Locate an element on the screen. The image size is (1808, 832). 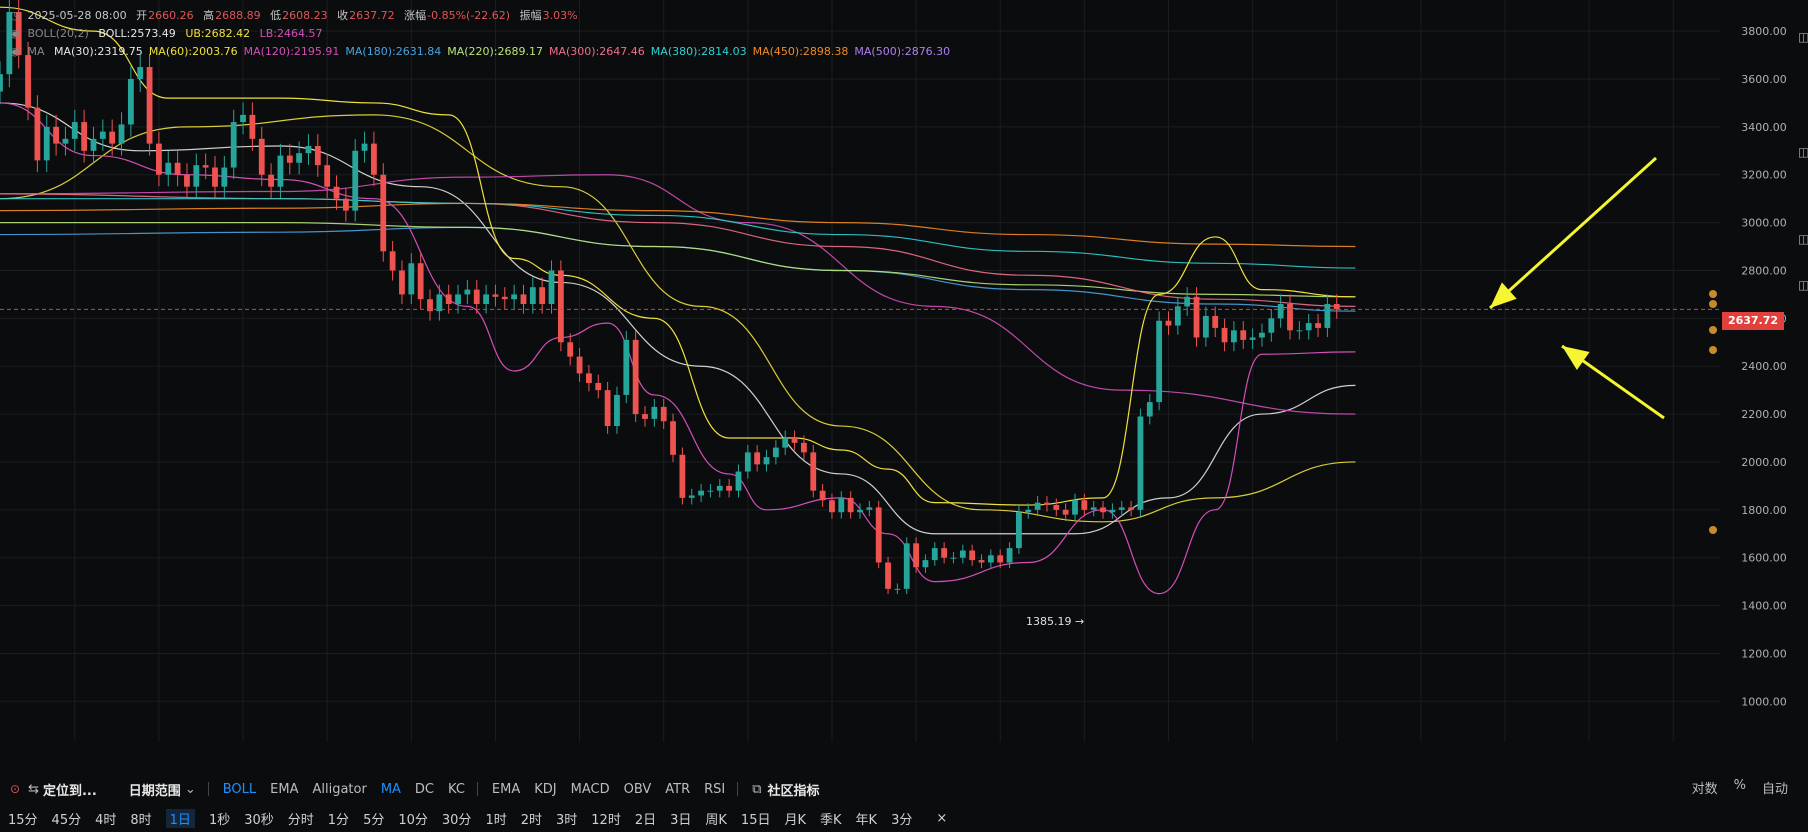
timeframe-3: 8时 is located at coordinates (140, 818).